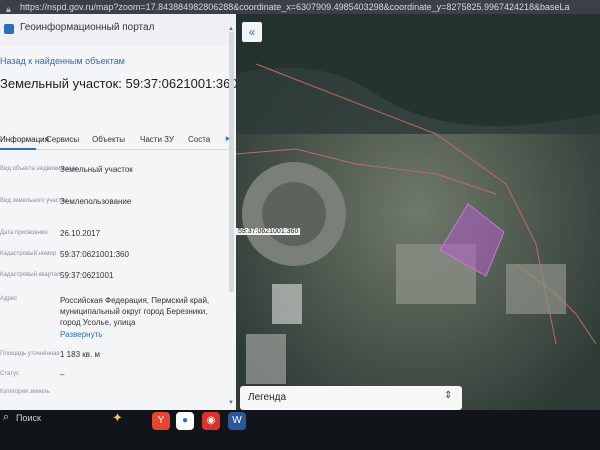  Describe the element at coordinates (9, 299) in the screenshot. I see `row-label: Адрес` at that location.